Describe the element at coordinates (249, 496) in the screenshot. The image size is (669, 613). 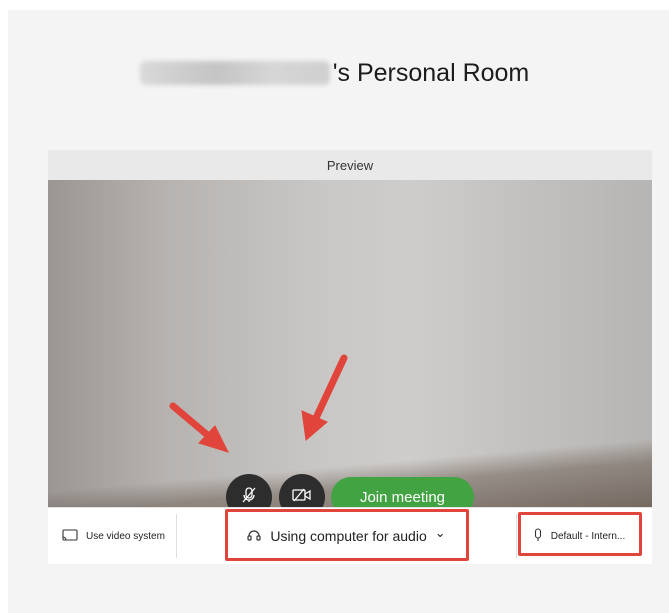
I see `microphone-muted-icon` at that location.